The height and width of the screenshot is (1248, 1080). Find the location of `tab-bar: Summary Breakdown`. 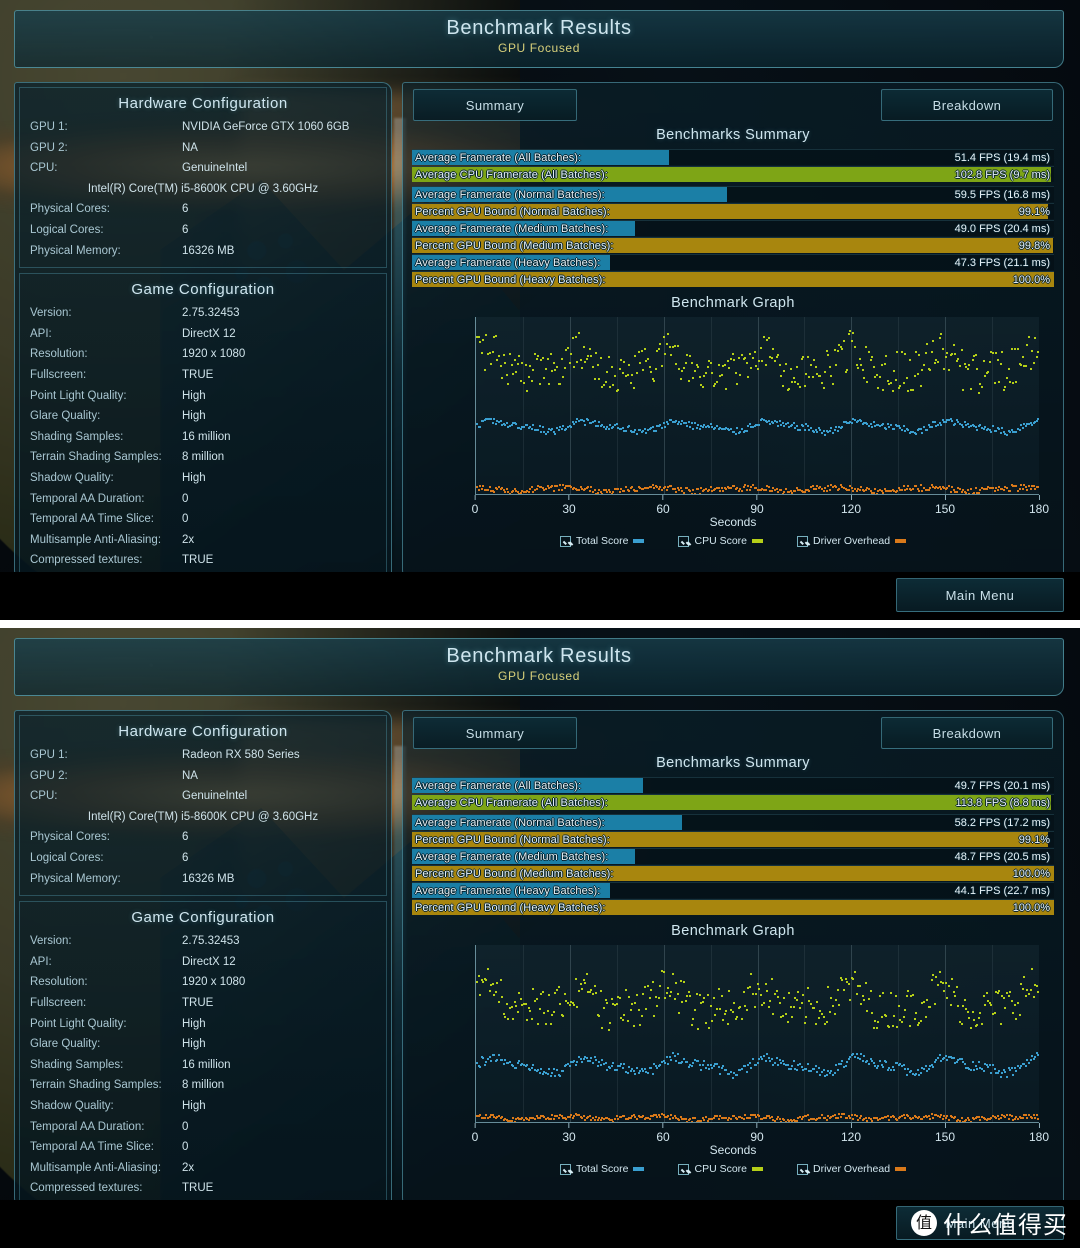

tab-bar: Summary Breakdown is located at coordinates (733, 106).